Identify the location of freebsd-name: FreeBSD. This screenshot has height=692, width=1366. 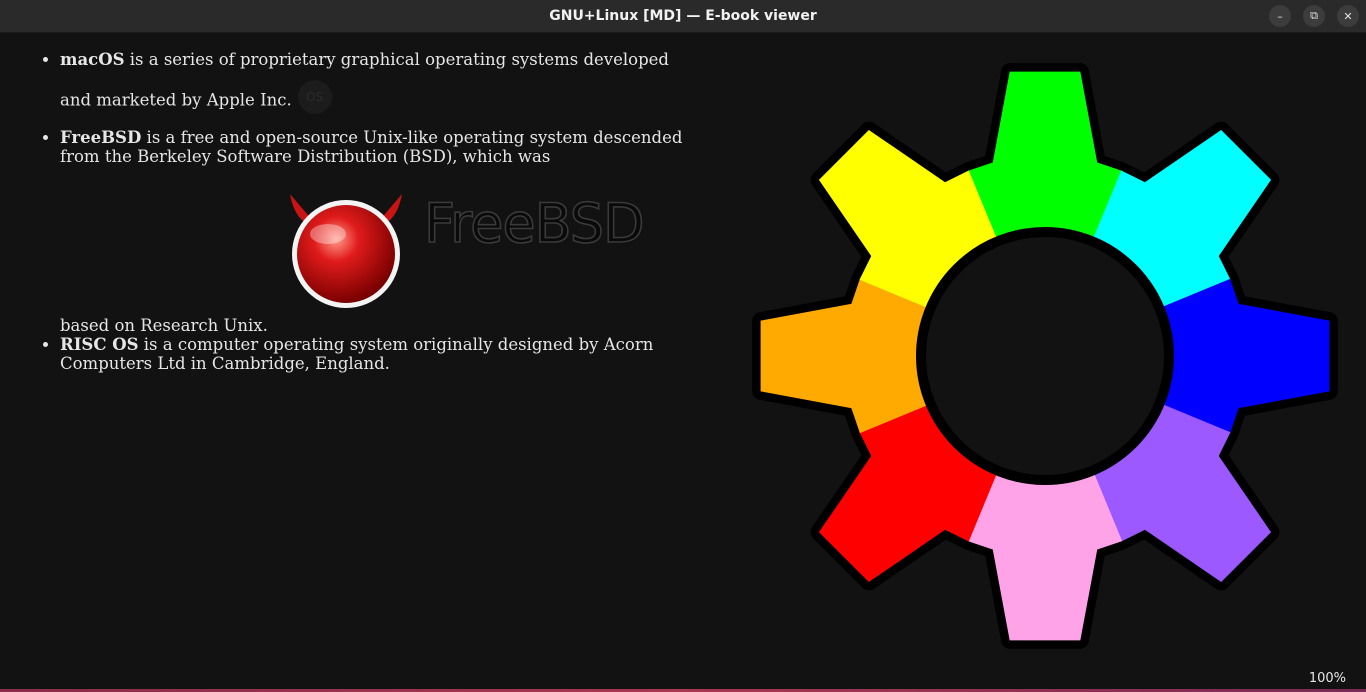
(101, 137).